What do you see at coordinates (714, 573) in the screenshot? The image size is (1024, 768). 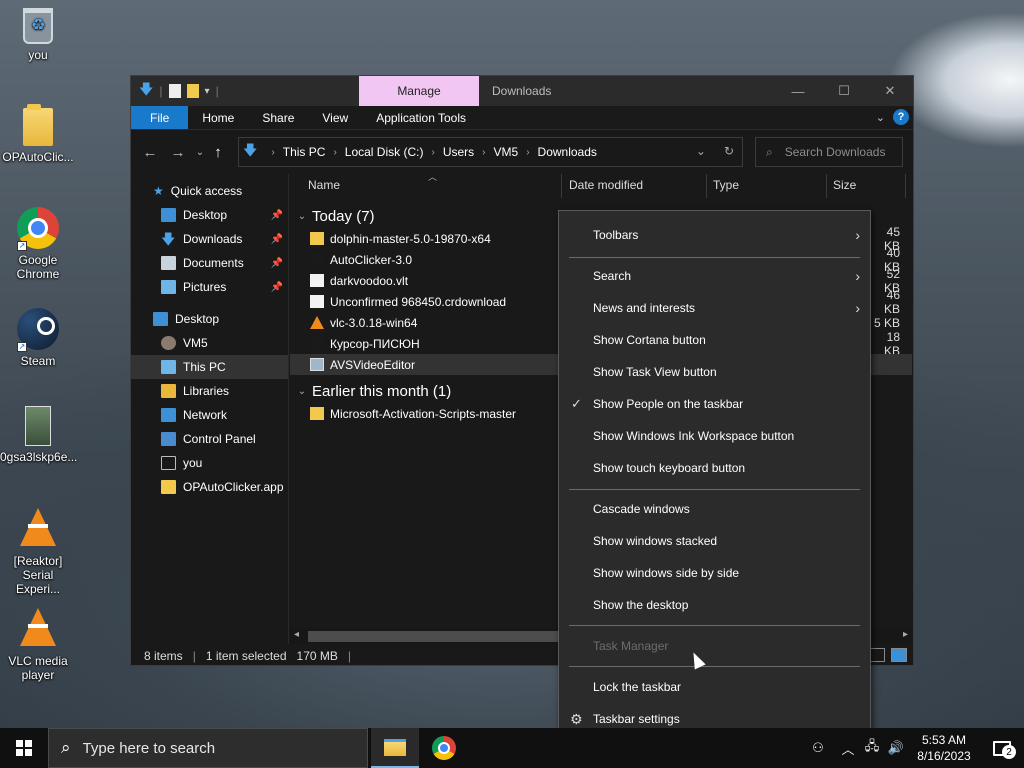 I see `menu-item-show-windows-side-by-side: Show windows side by side` at bounding box center [714, 573].